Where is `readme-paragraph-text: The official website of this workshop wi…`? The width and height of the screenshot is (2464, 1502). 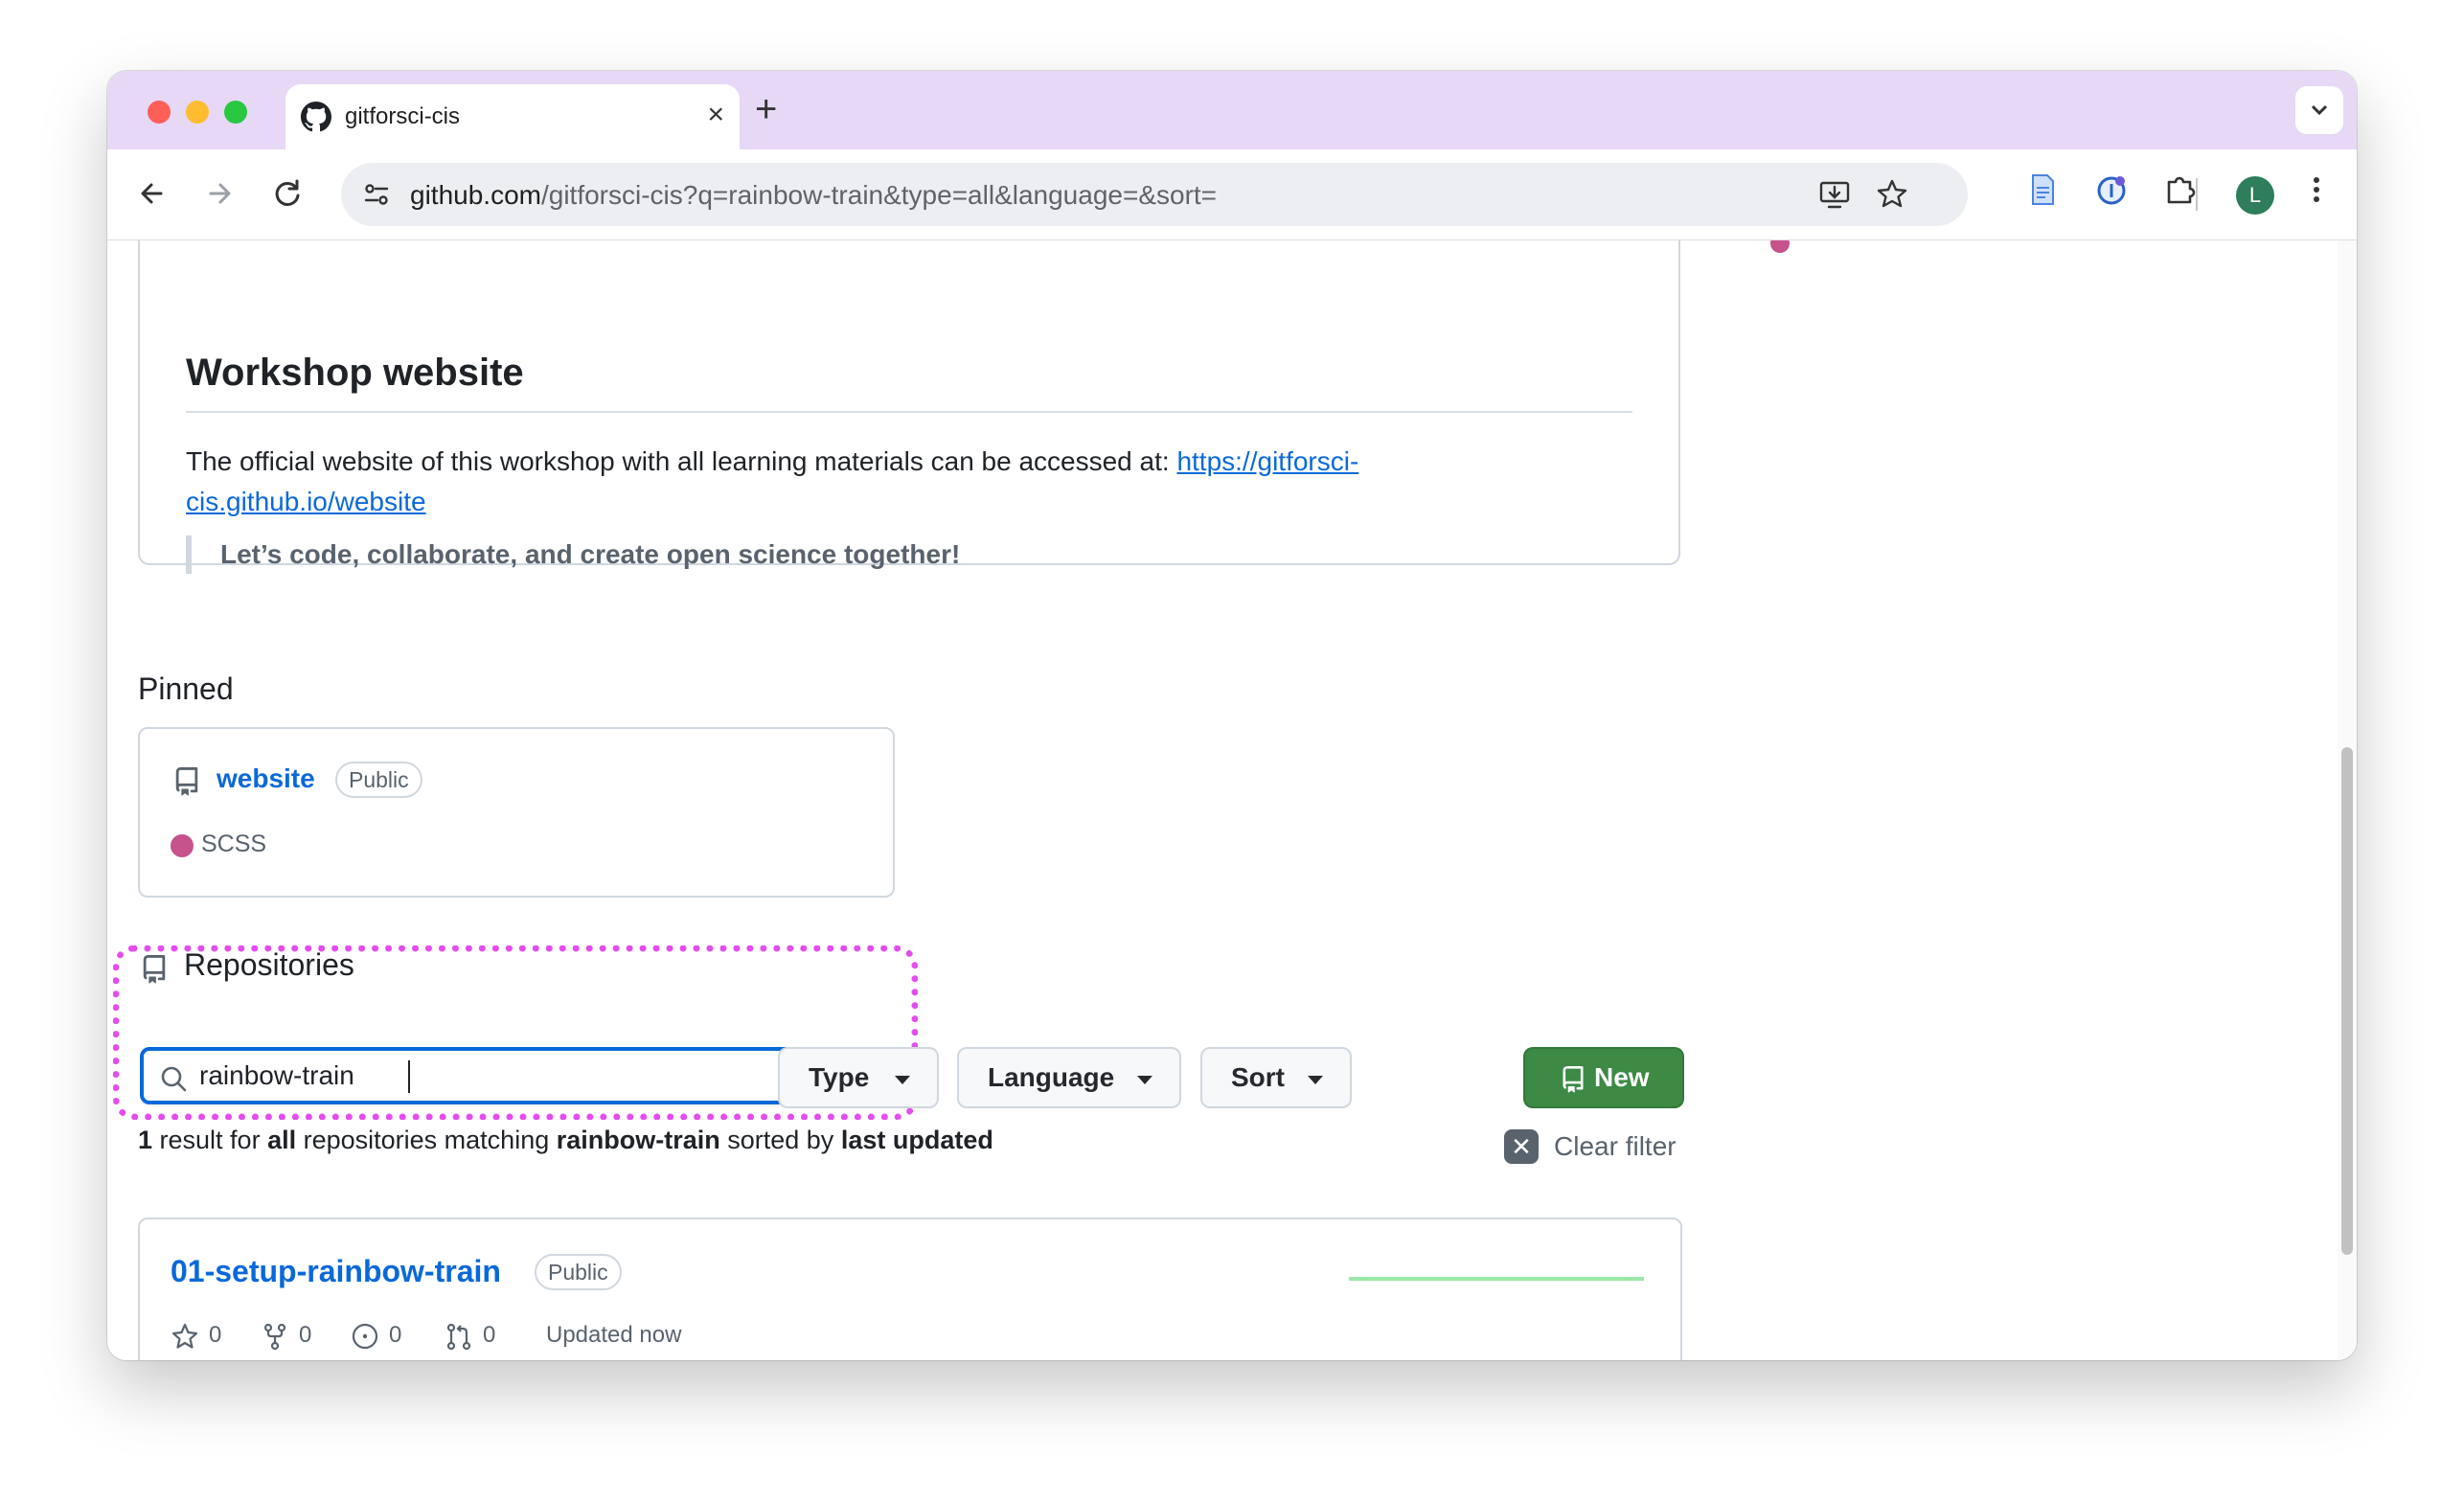 readme-paragraph-text: The official website of this workshop wi… is located at coordinates (681, 461).